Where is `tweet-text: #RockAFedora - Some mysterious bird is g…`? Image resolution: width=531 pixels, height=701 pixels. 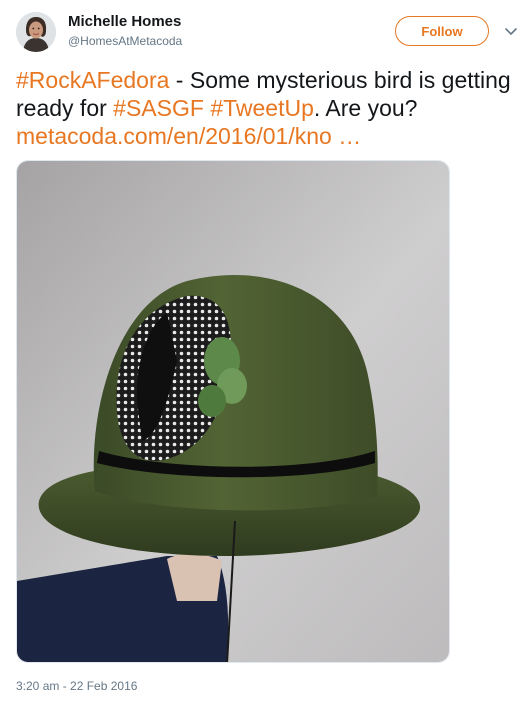 tweet-text: #RockAFedora - Some mysterious bird is g… is located at coordinates (266, 108).